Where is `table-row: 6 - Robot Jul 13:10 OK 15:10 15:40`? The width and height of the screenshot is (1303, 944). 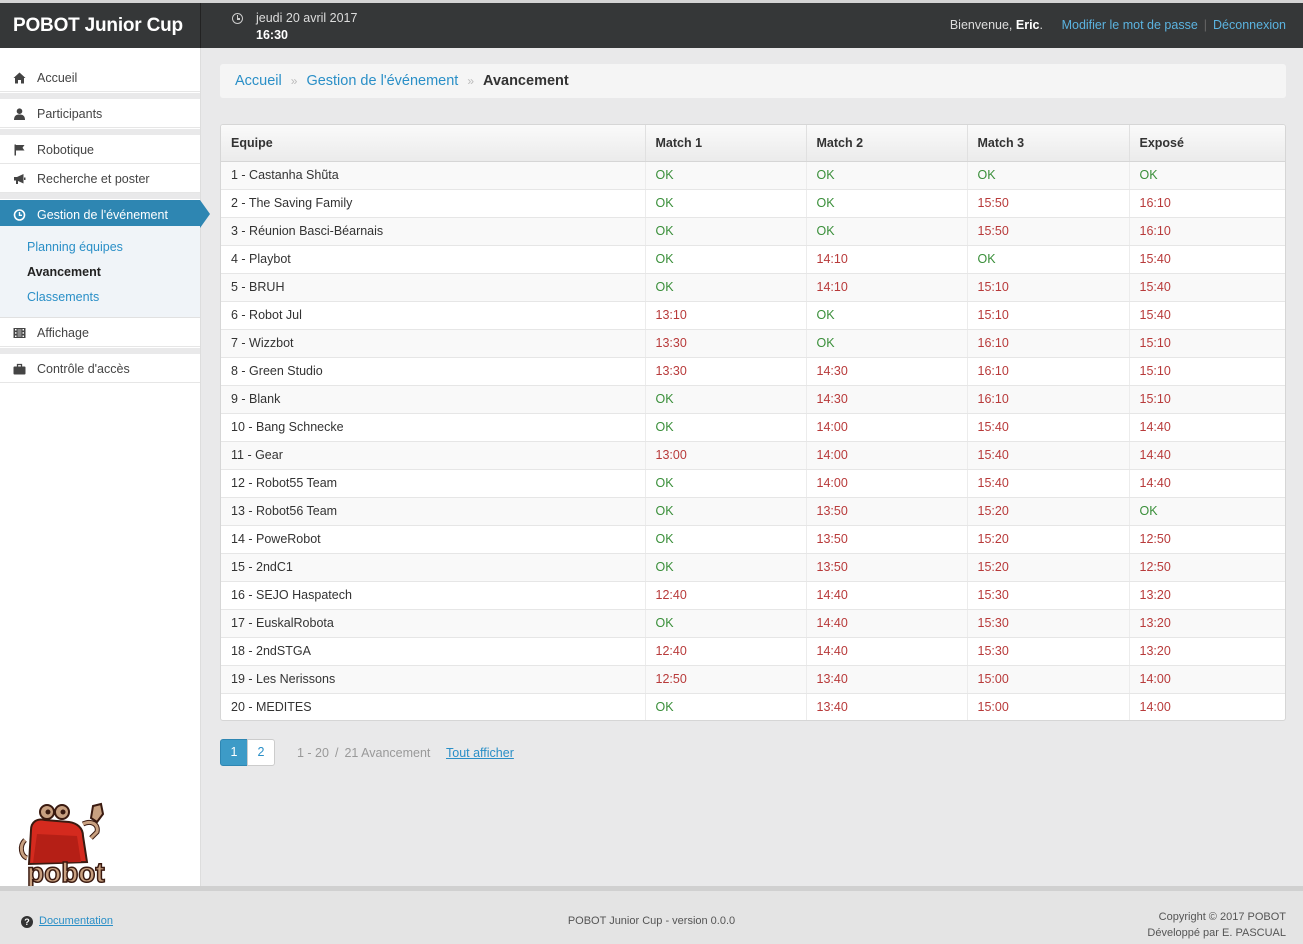 table-row: 6 - Robot Jul 13:10 OK 15:10 15:40 is located at coordinates (753, 315).